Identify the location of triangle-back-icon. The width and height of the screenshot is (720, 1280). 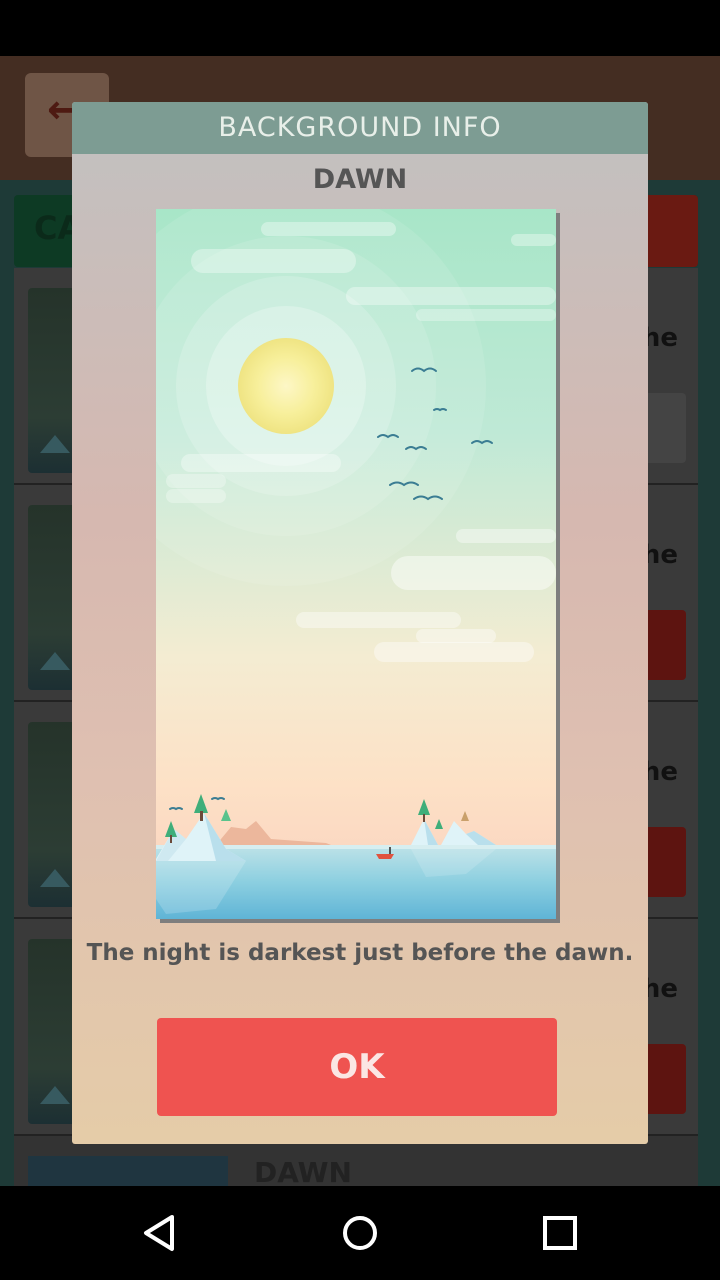
(159, 1233).